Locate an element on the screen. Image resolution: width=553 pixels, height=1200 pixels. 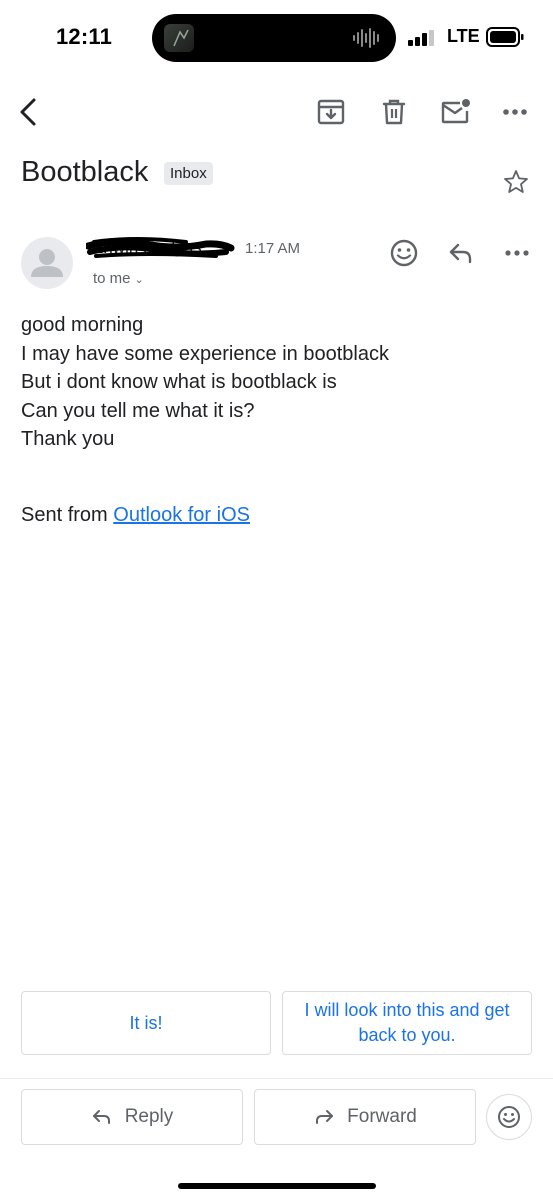
email-time: 1:17 AM is located at coordinates (273, 248).